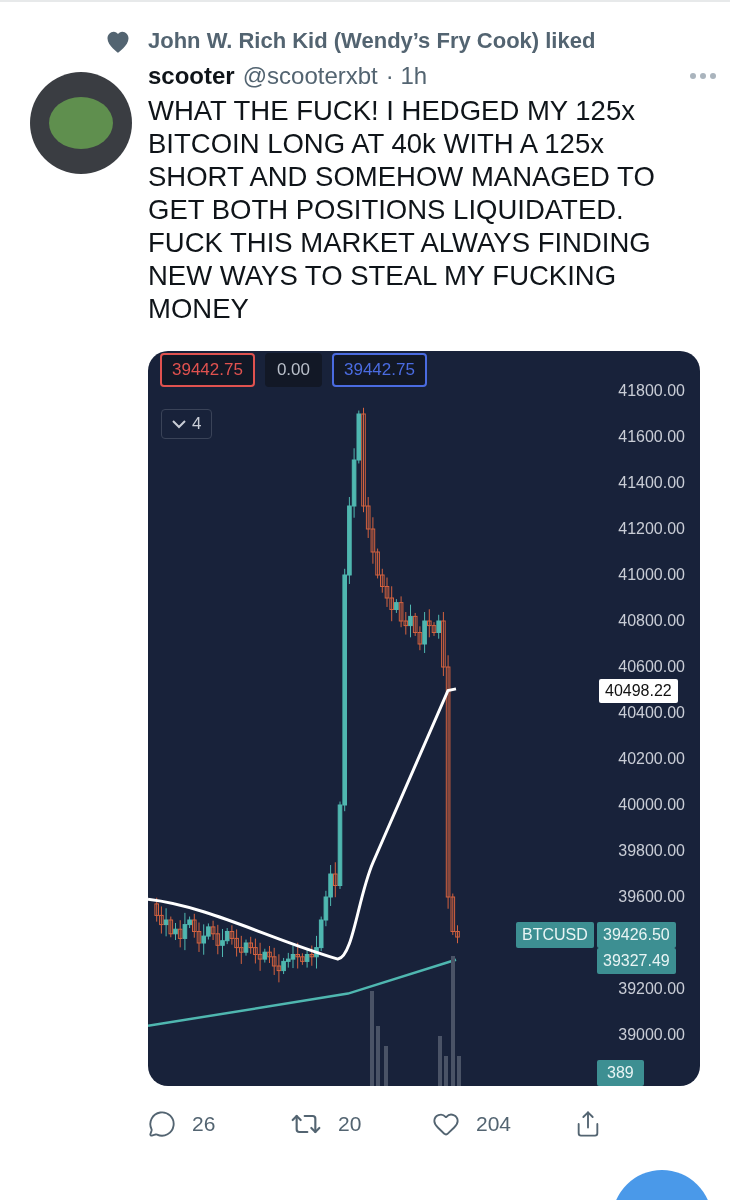  I want to click on average-price-tag: 39327.49, so click(636, 961).